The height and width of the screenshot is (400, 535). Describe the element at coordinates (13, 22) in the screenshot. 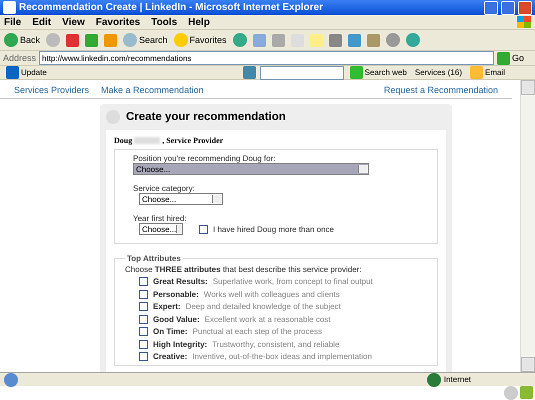

I see `menu-item: File` at that location.